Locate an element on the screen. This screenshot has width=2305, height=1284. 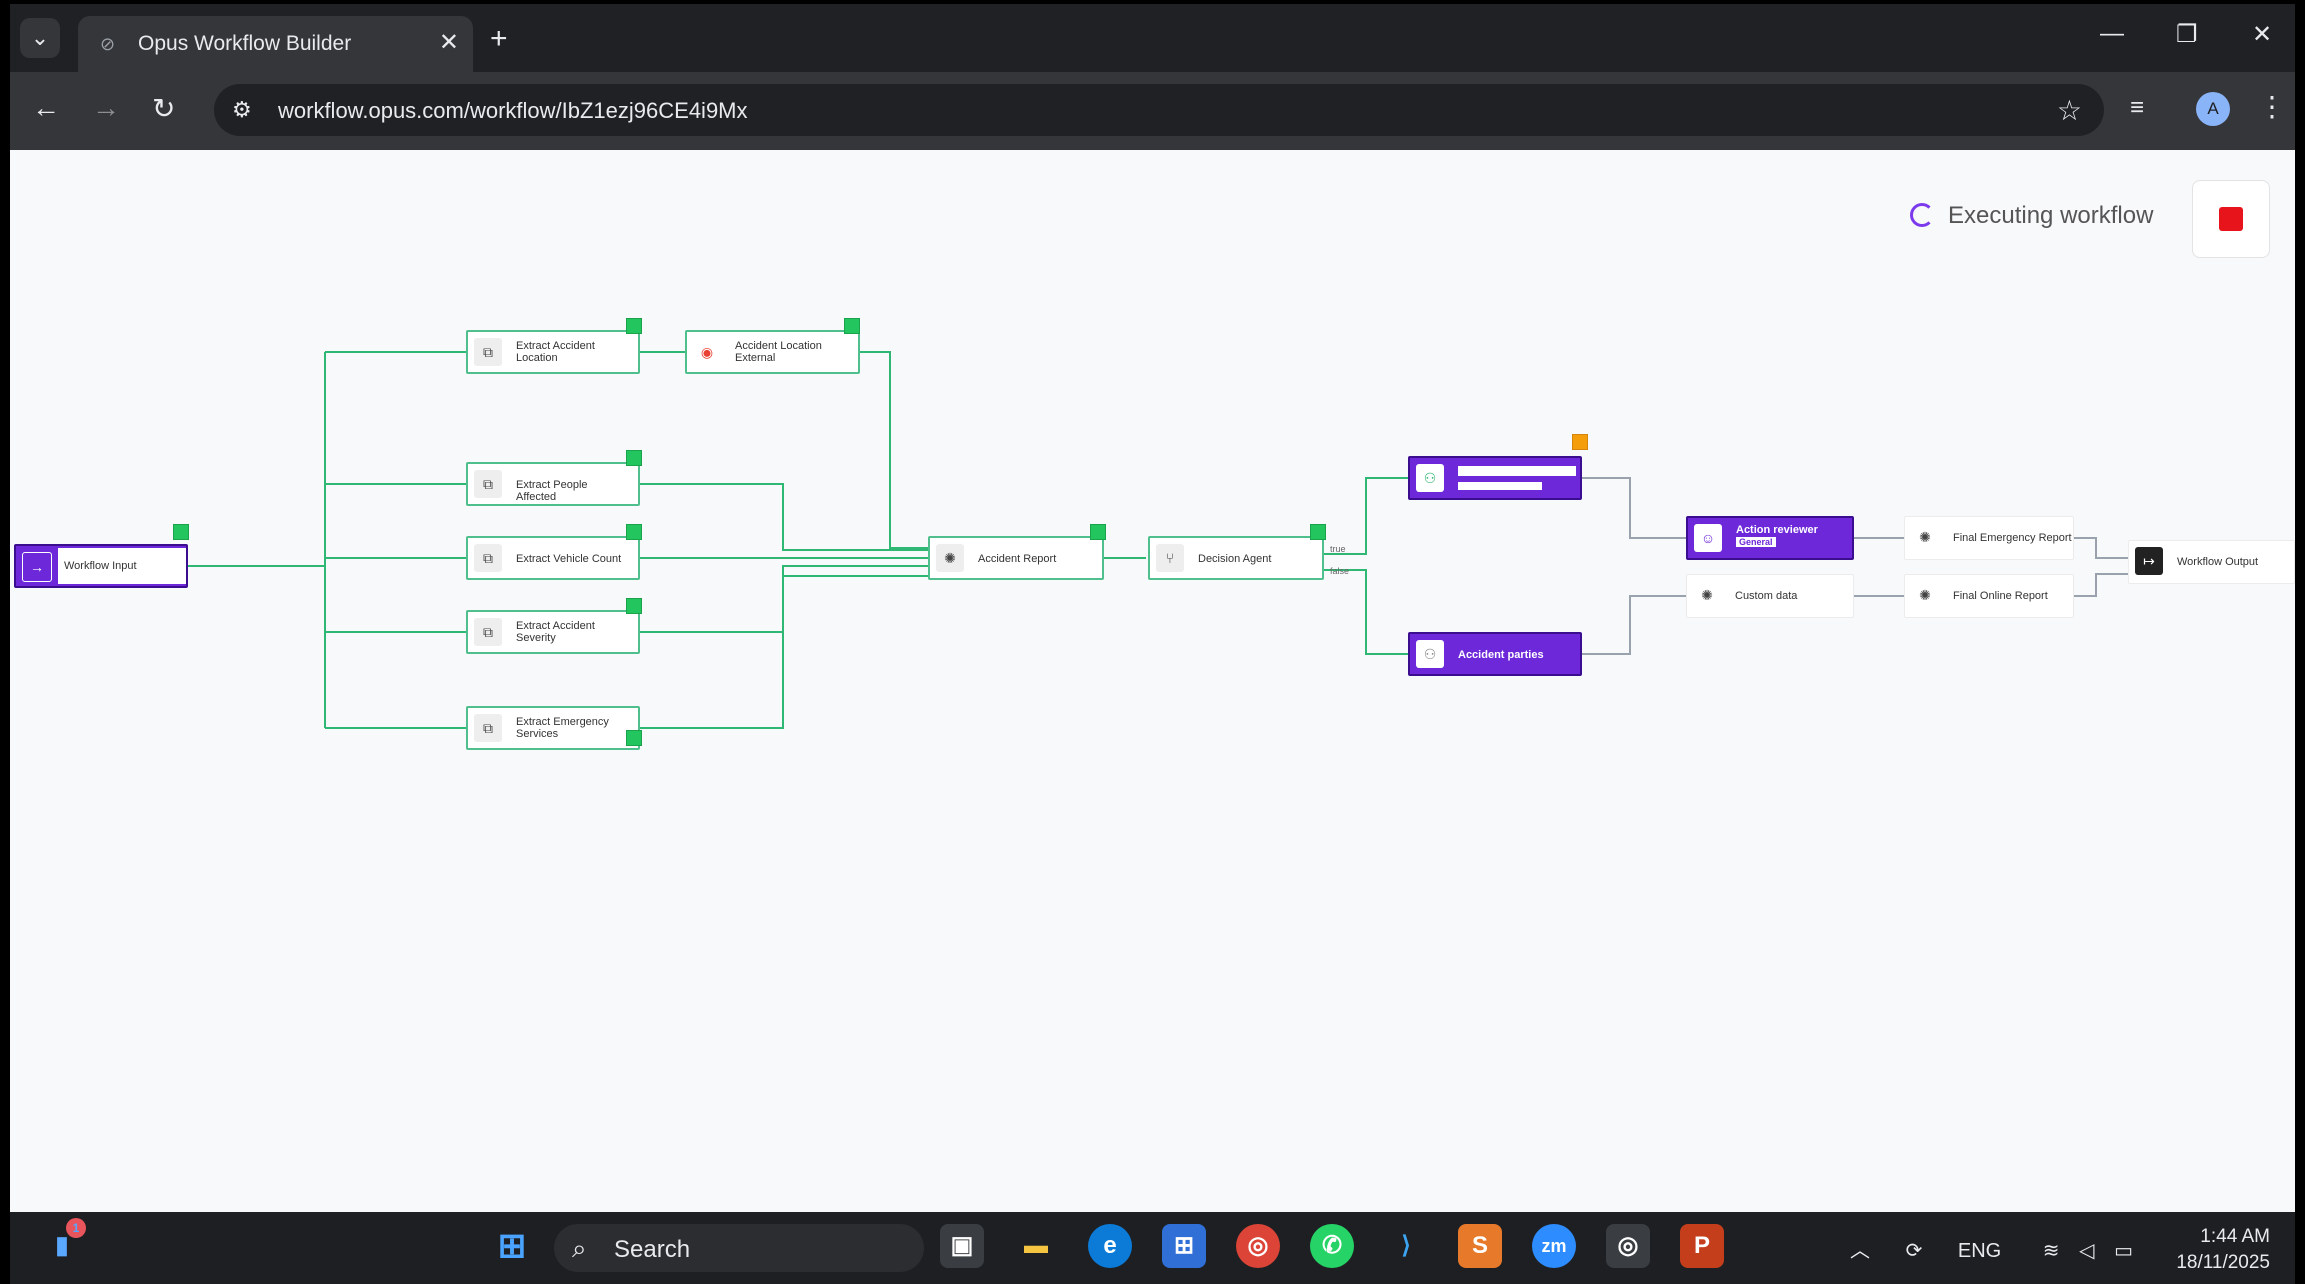
close-tab-icon: ✕ is located at coordinates (449, 42).